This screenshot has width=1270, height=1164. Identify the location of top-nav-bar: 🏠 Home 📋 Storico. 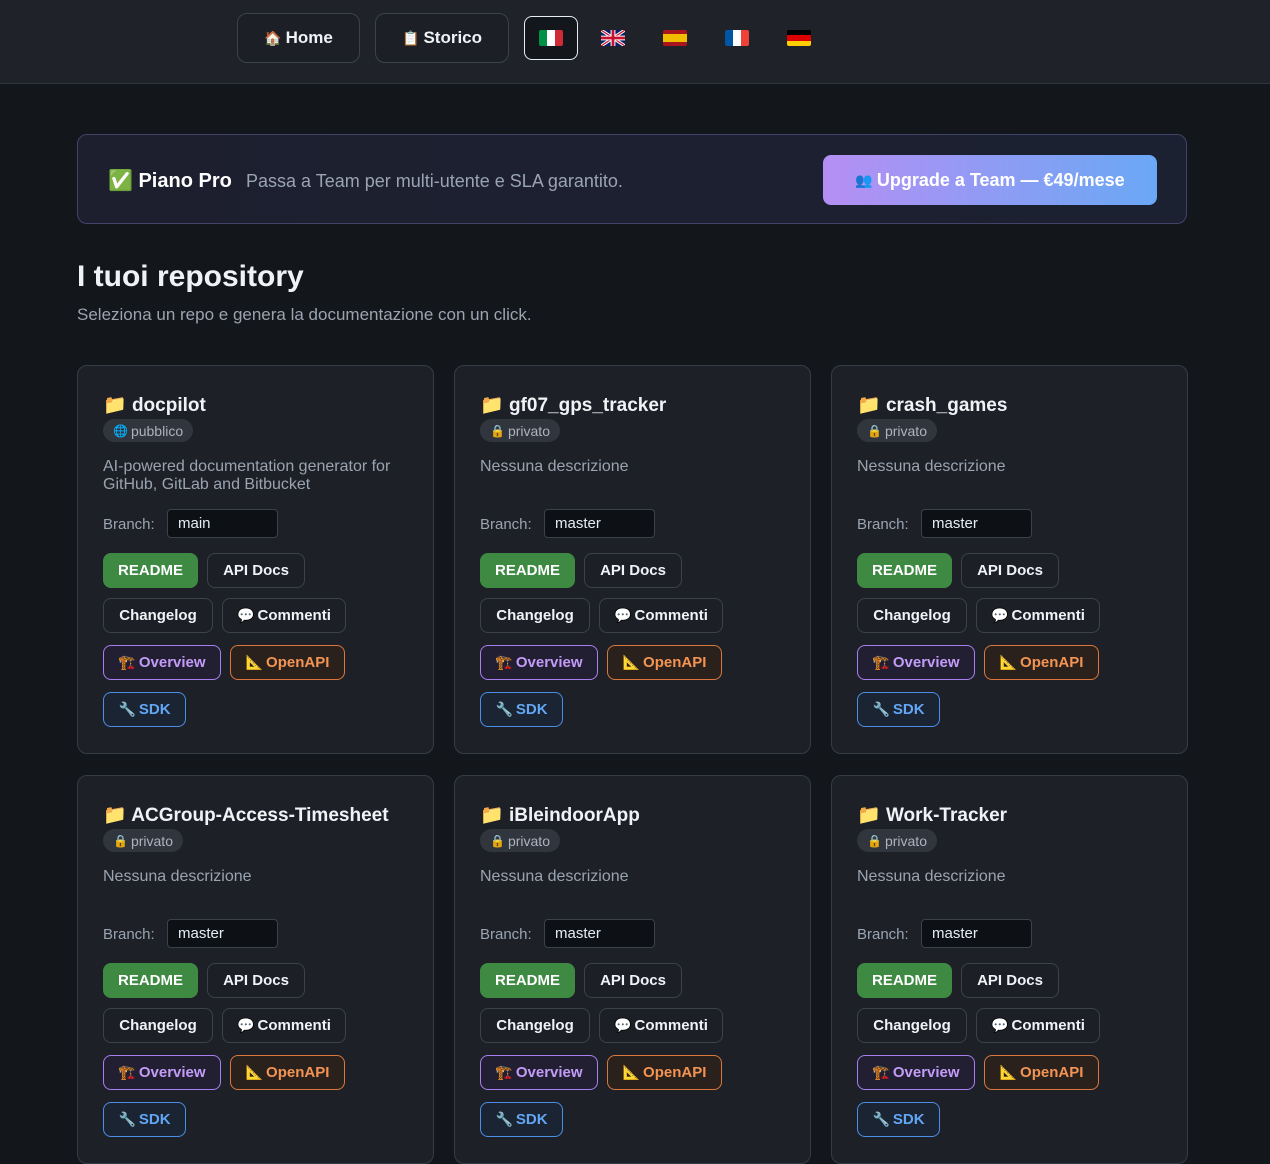
(635, 42).